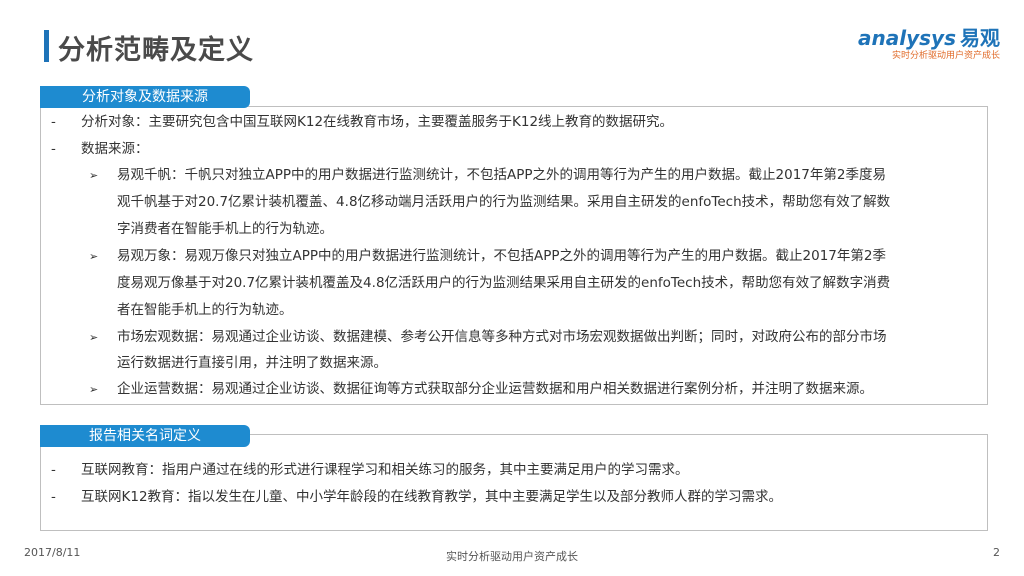  Describe the element at coordinates (145, 97) in the screenshot. I see `data-source-tab: 分析对象及数据来源` at that location.